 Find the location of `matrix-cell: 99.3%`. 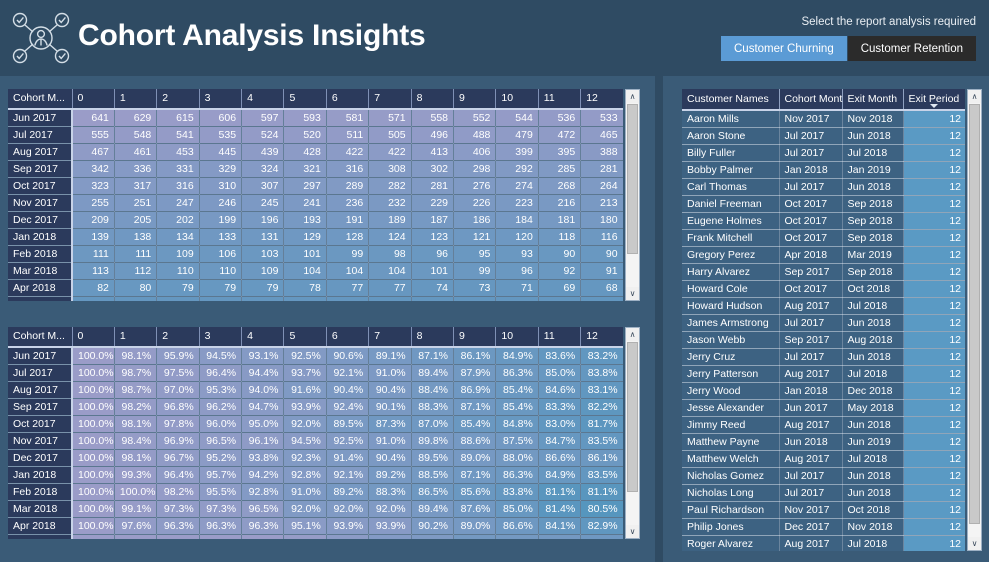

matrix-cell: 99.3% is located at coordinates (136, 475).